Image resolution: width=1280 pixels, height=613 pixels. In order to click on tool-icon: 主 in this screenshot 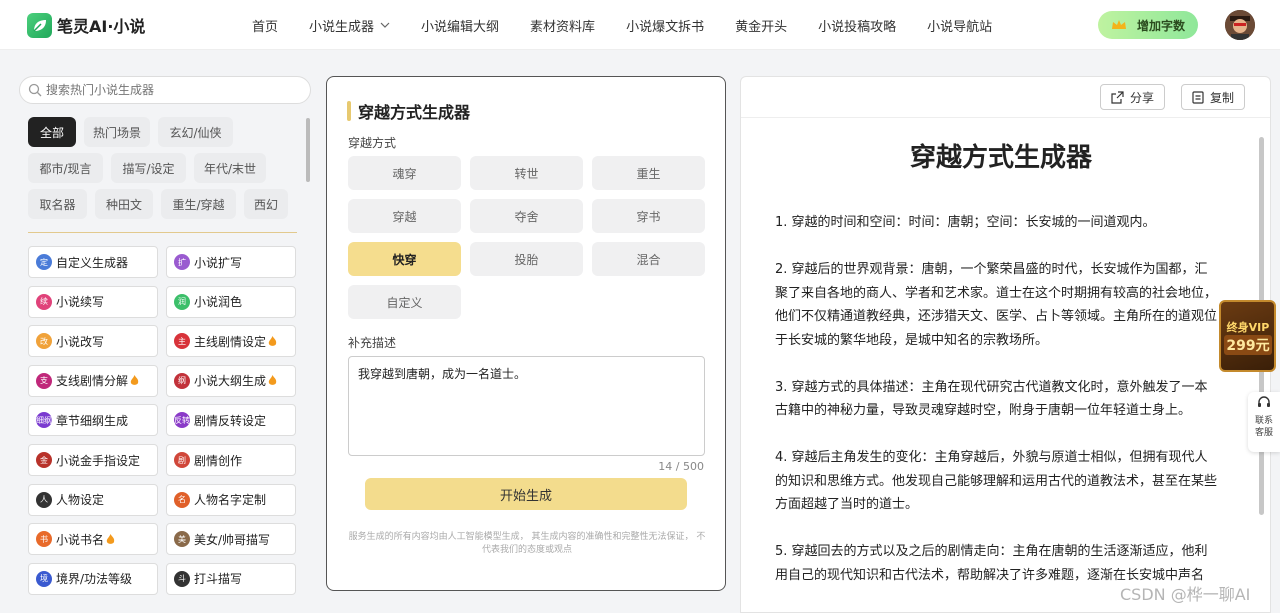, I will do `click(182, 341)`.